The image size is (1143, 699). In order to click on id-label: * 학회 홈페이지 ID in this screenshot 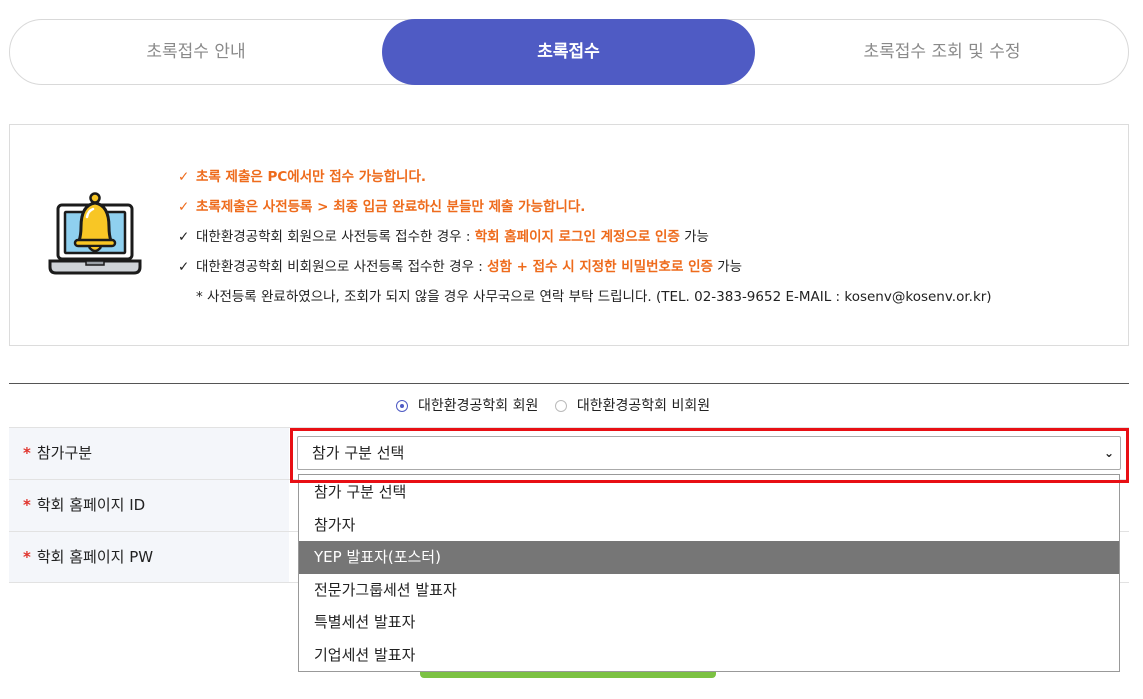, I will do `click(149, 505)`.